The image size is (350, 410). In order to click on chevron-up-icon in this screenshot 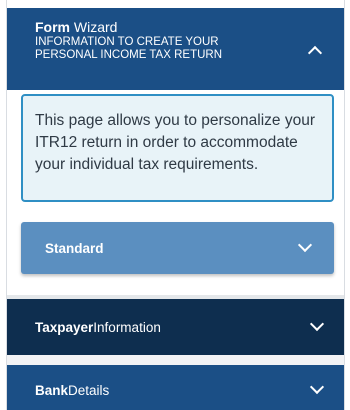, I will do `click(315, 53)`.